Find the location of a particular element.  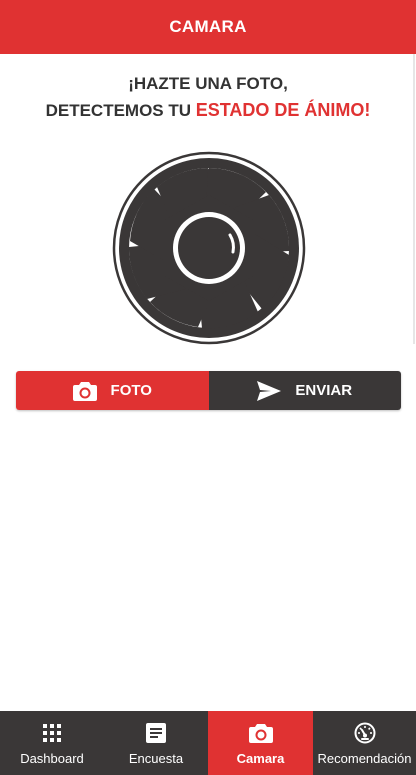

bottom-navigation: Dashboard Encuesta Camara Recomendación is located at coordinates (208, 743).